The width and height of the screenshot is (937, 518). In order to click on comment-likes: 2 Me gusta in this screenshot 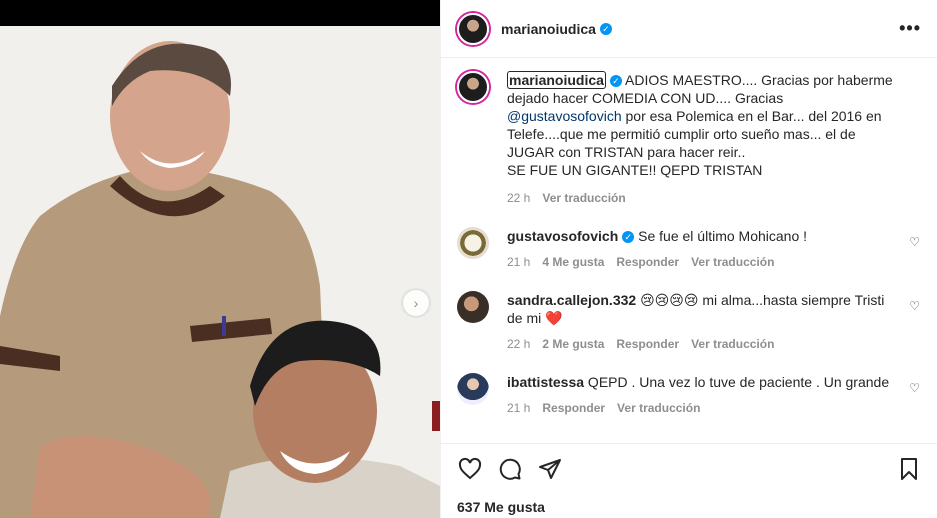, I will do `click(573, 344)`.